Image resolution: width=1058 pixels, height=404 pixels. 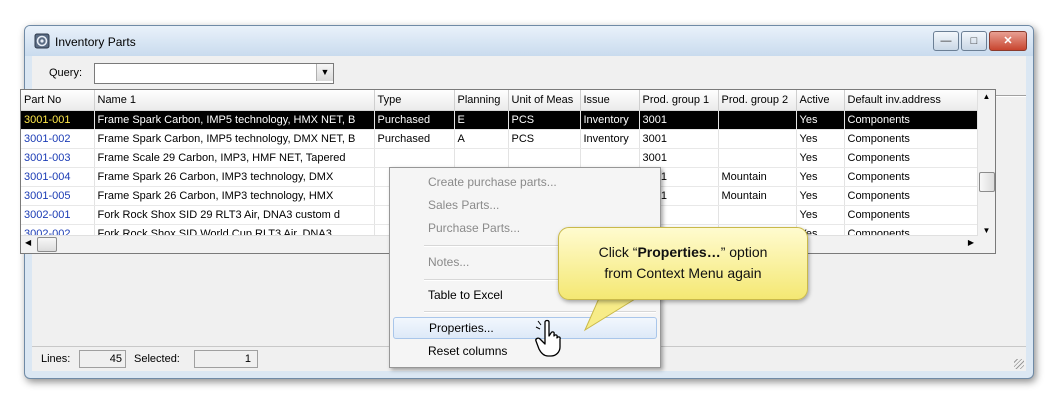 I want to click on callout-pre: Click “, so click(x=618, y=252).